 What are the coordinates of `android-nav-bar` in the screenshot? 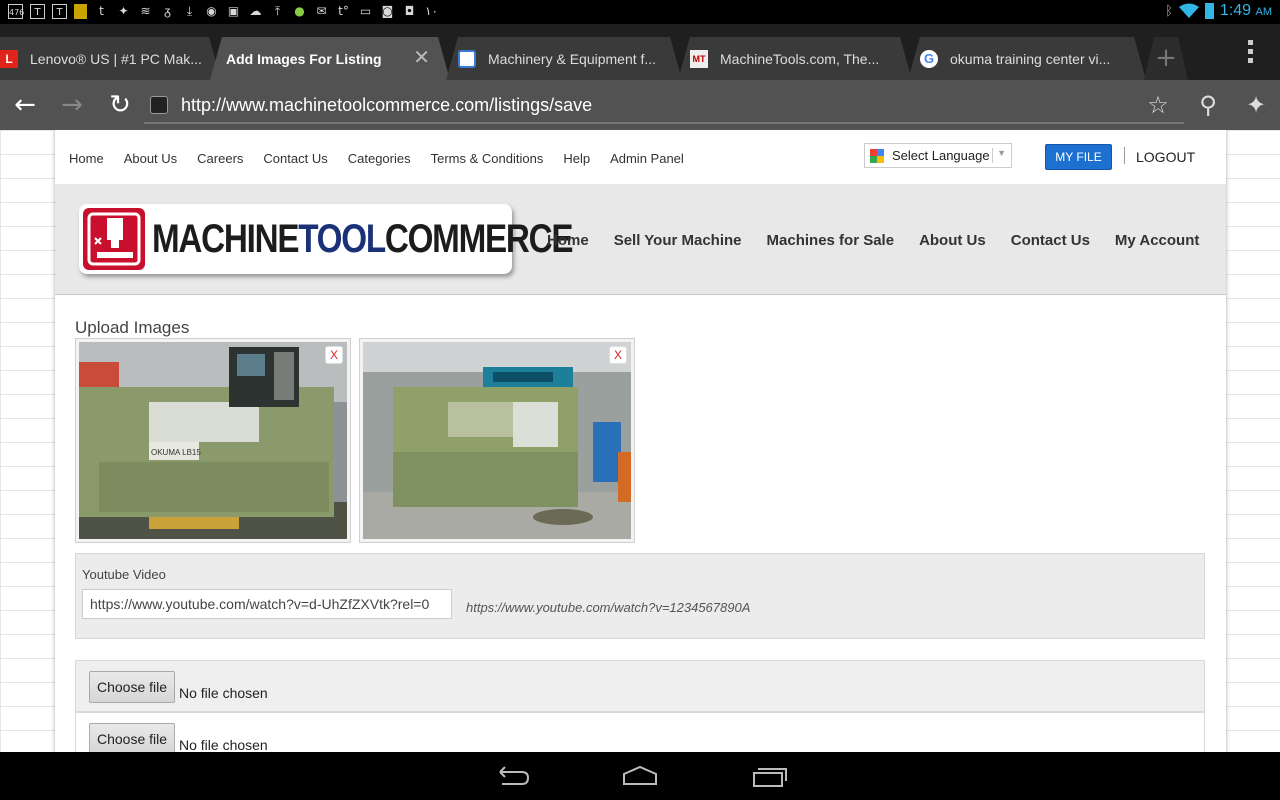 It's located at (640, 776).